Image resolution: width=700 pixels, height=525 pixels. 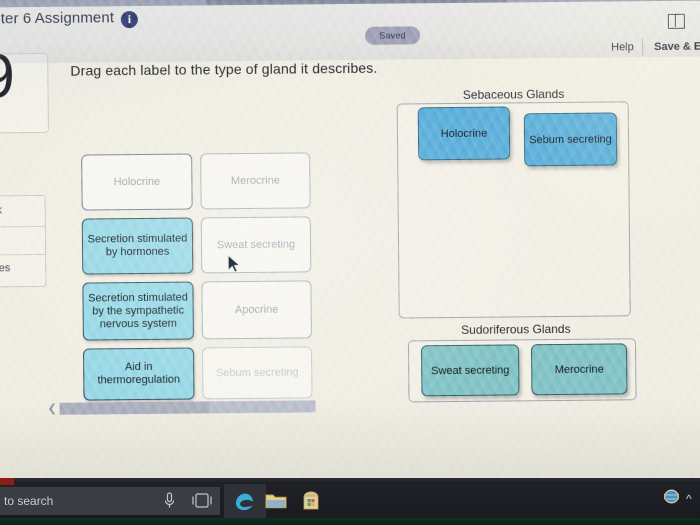 I want to click on drop-zone-sudoriferous: Sweat secreting Merocrine, so click(x=522, y=370).